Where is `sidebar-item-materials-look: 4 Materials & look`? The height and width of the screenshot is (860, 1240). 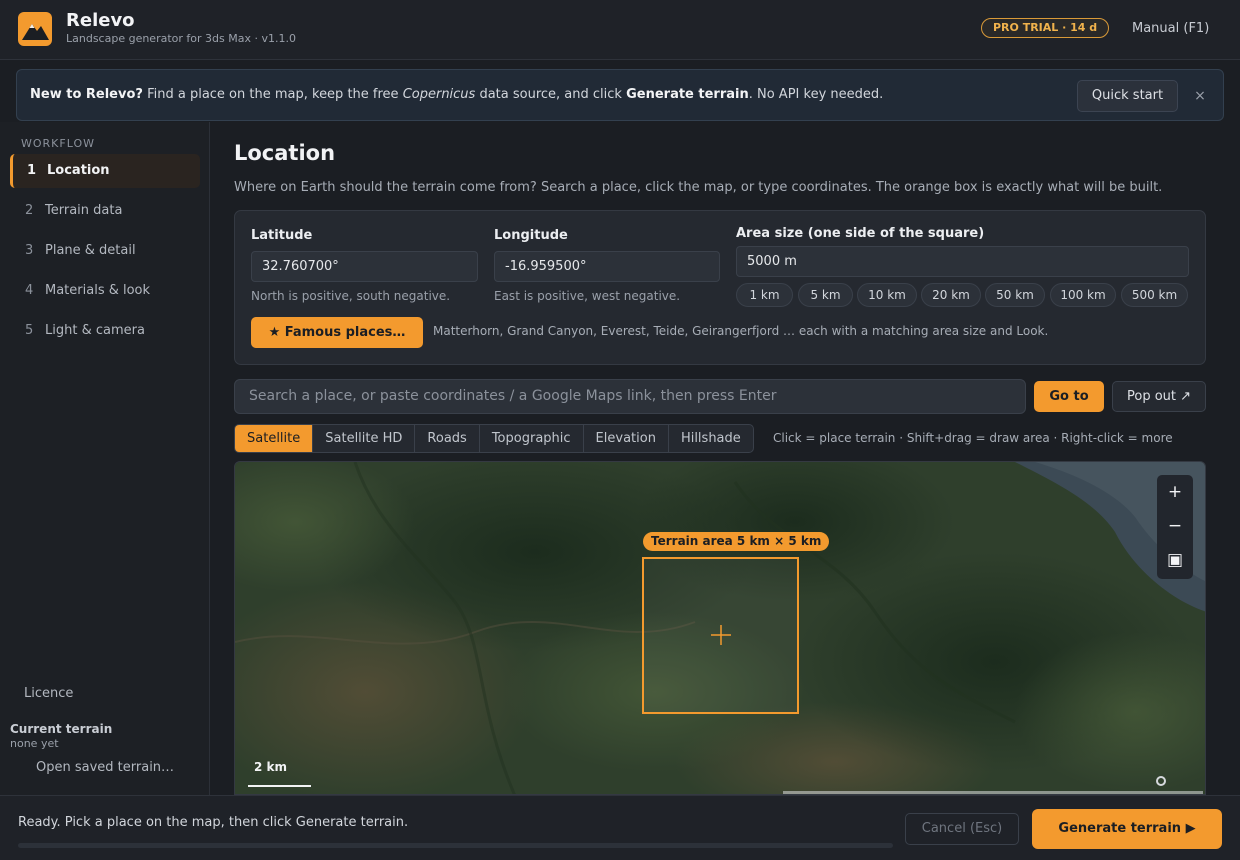
sidebar-item-materials-look: 4 Materials & look is located at coordinates (105, 291).